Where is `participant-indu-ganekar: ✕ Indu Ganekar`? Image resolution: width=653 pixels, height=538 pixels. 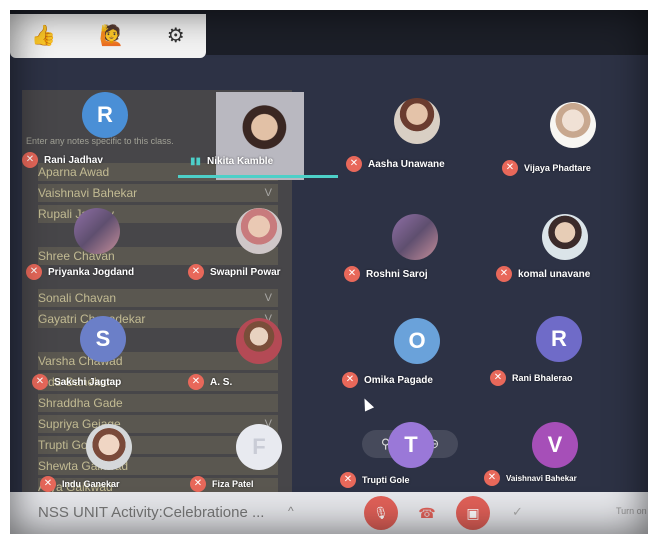 participant-indu-ganekar: ✕ Indu Ganekar is located at coordinates (80, 484).